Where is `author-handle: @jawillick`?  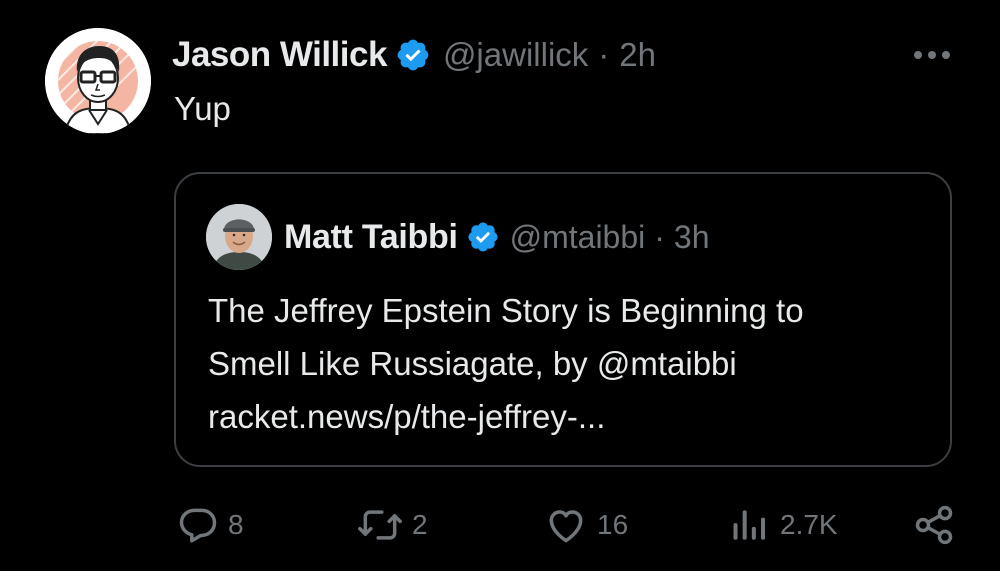
author-handle: @jawillick is located at coordinates (515, 55).